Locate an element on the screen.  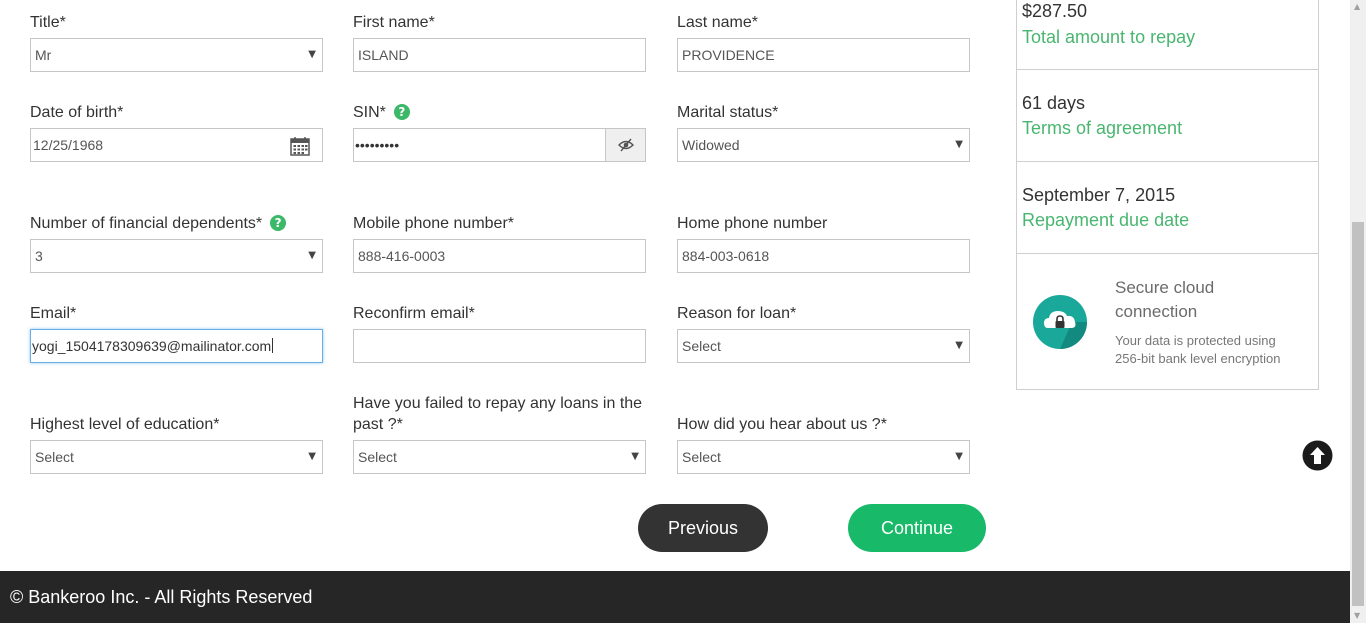
dependents-value: 3 is located at coordinates (39, 256).